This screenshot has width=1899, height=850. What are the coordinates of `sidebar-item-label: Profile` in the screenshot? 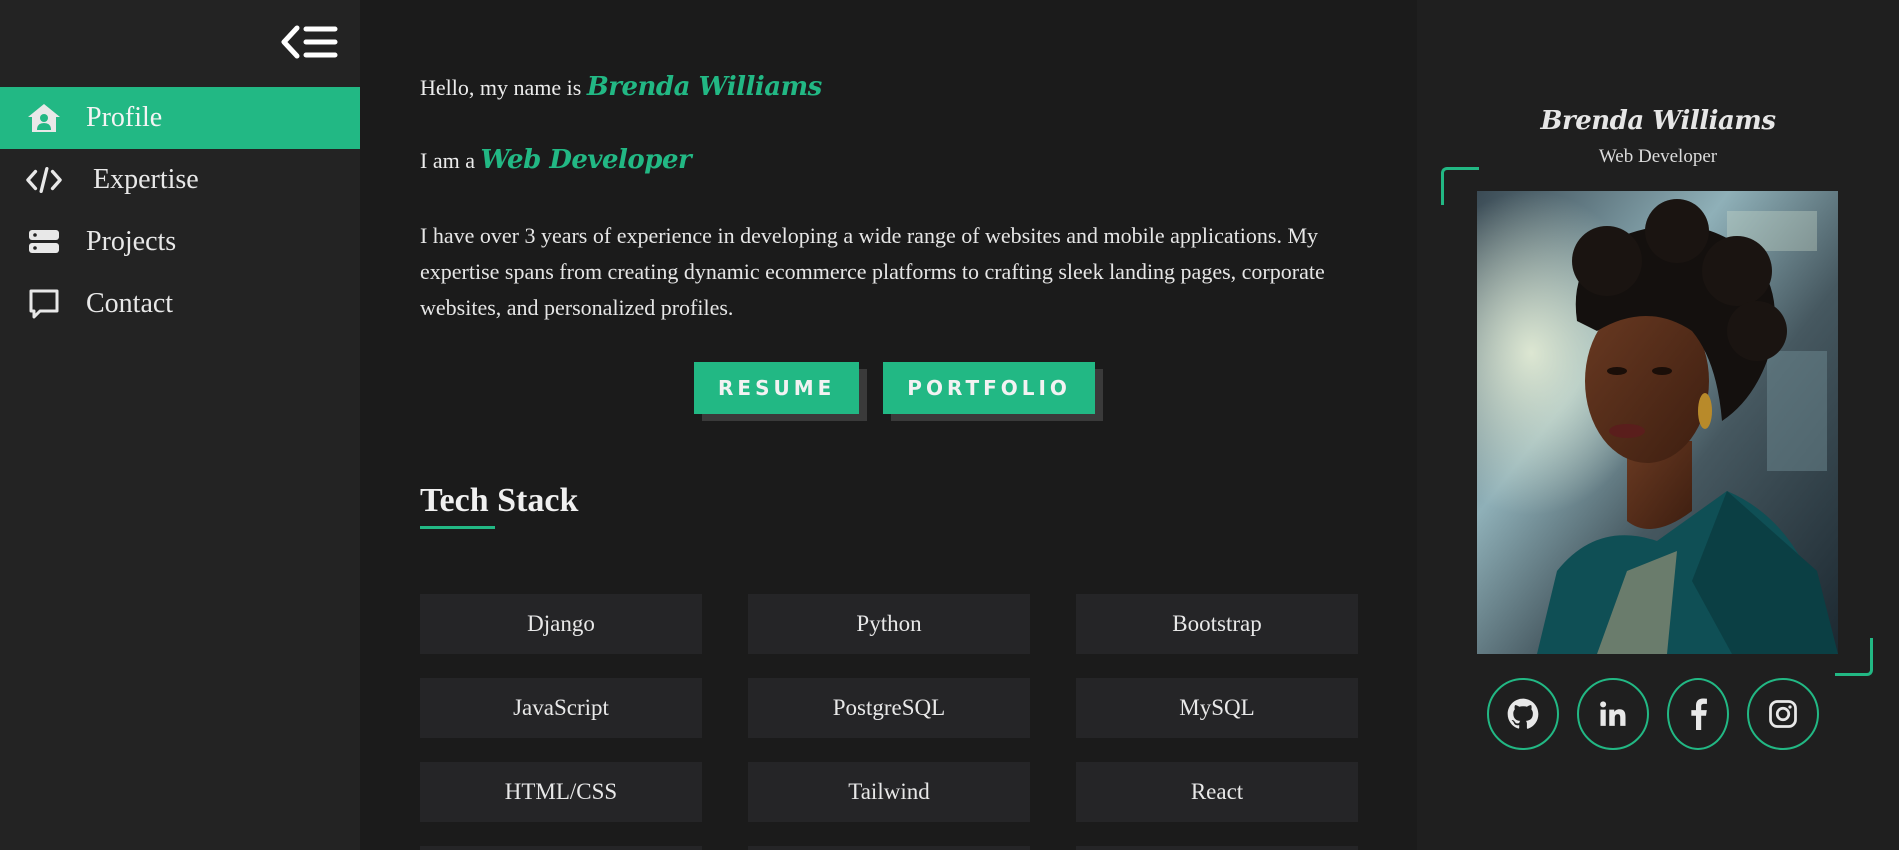 It's located at (124, 117).